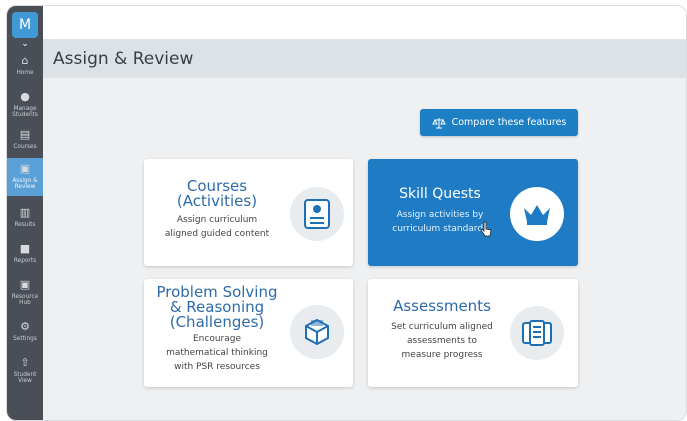  Describe the element at coordinates (25, 177) in the screenshot. I see `sidebar-item-assign-review: ▣ Assign & Review` at that location.